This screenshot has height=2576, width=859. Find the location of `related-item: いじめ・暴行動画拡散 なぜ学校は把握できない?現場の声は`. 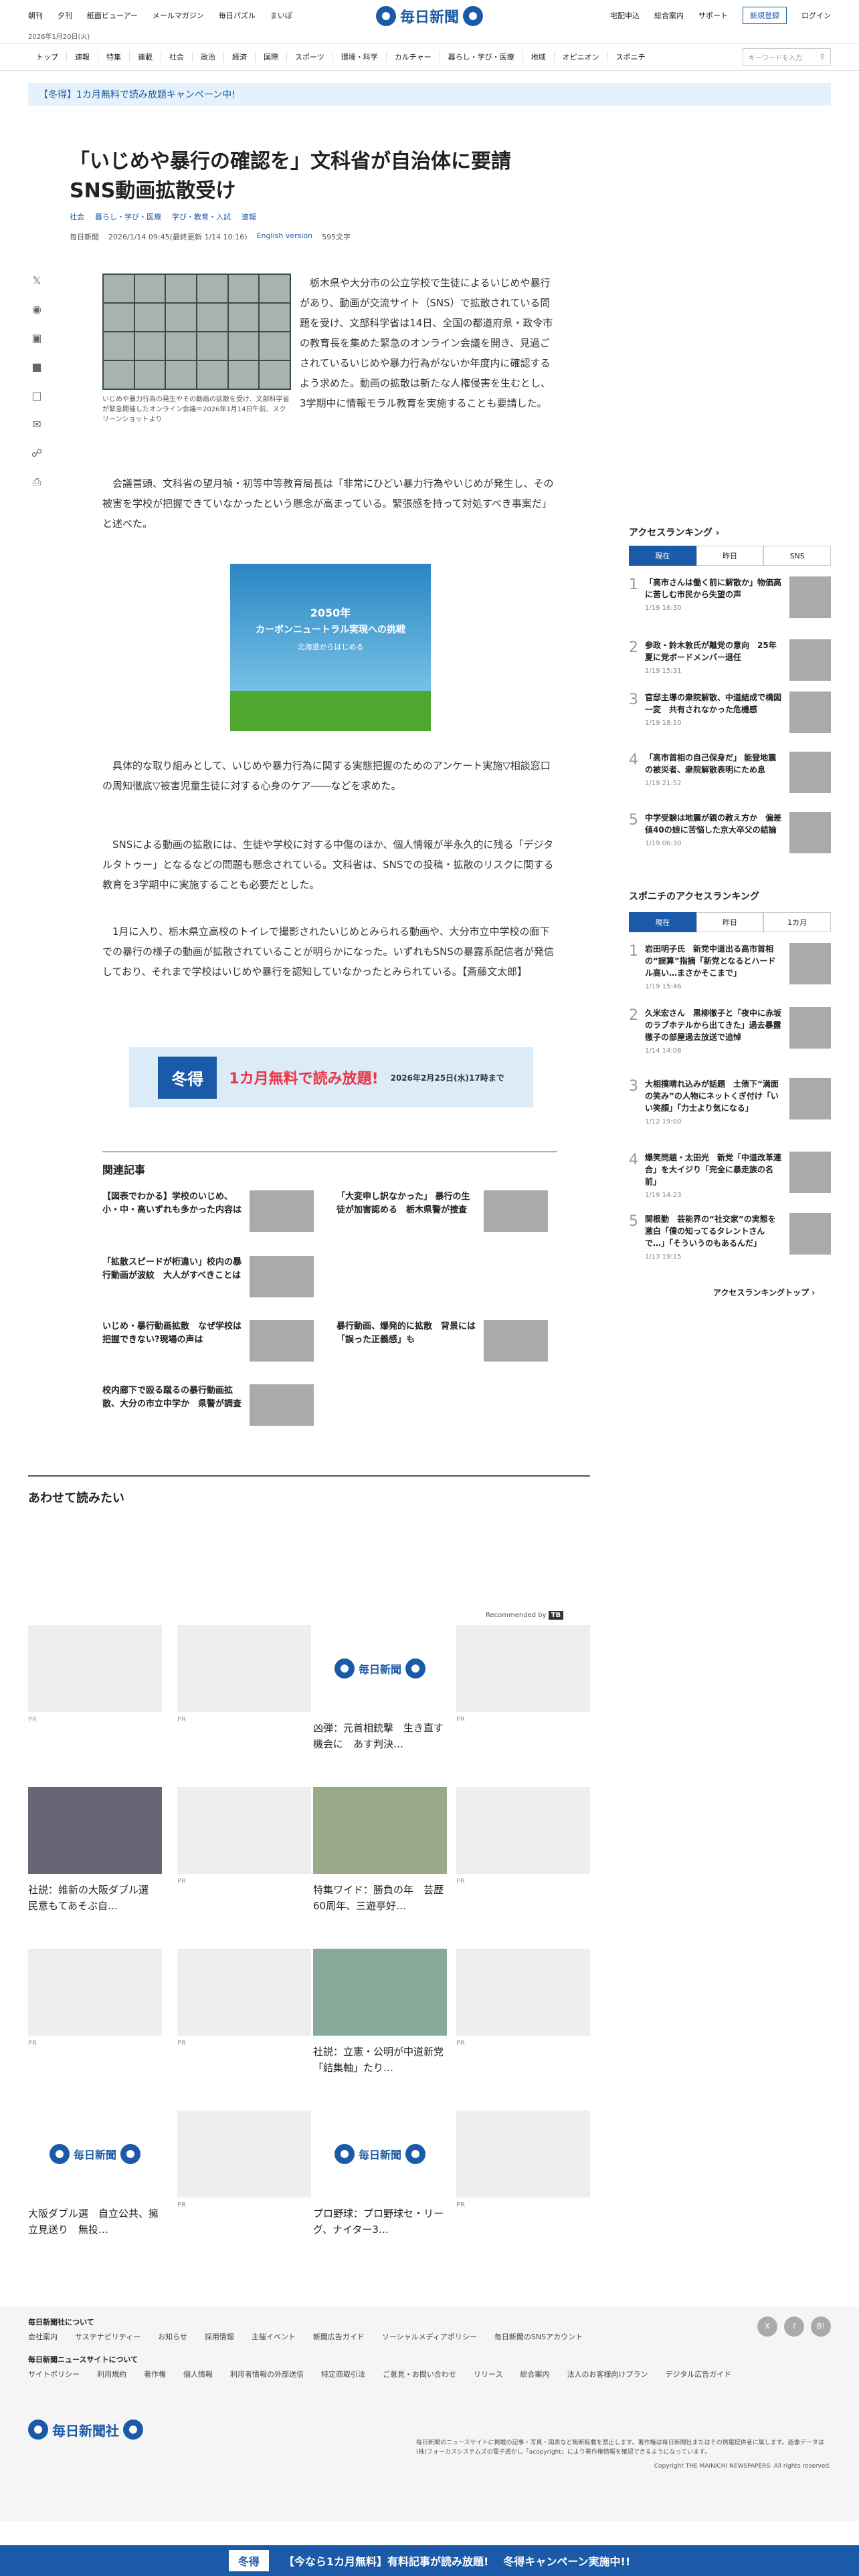

related-item: いじめ・暴行動画拡散 なぜ学校は把握できない?現場の声は is located at coordinates (212, 1341).